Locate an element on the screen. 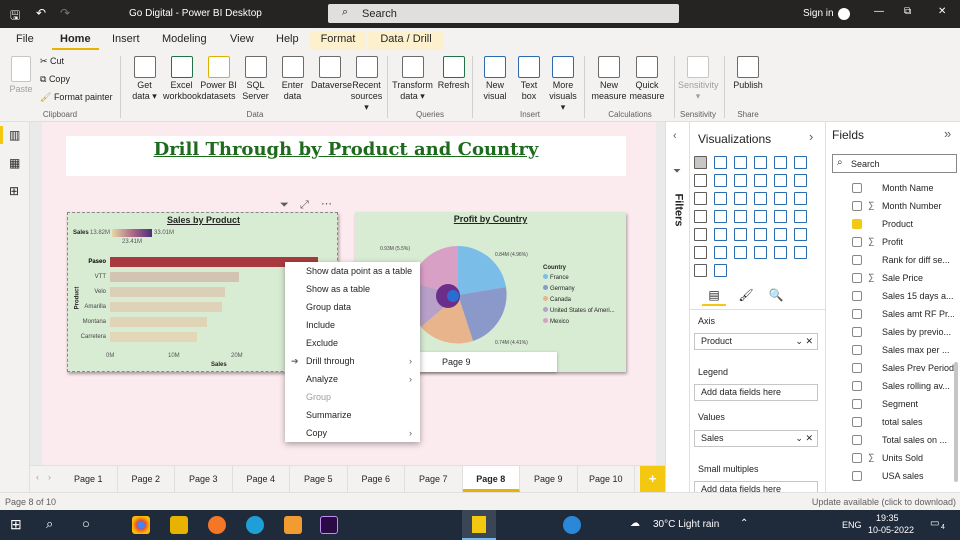 The image size is (960, 540). minimize-button: — is located at coordinates (879, 11).